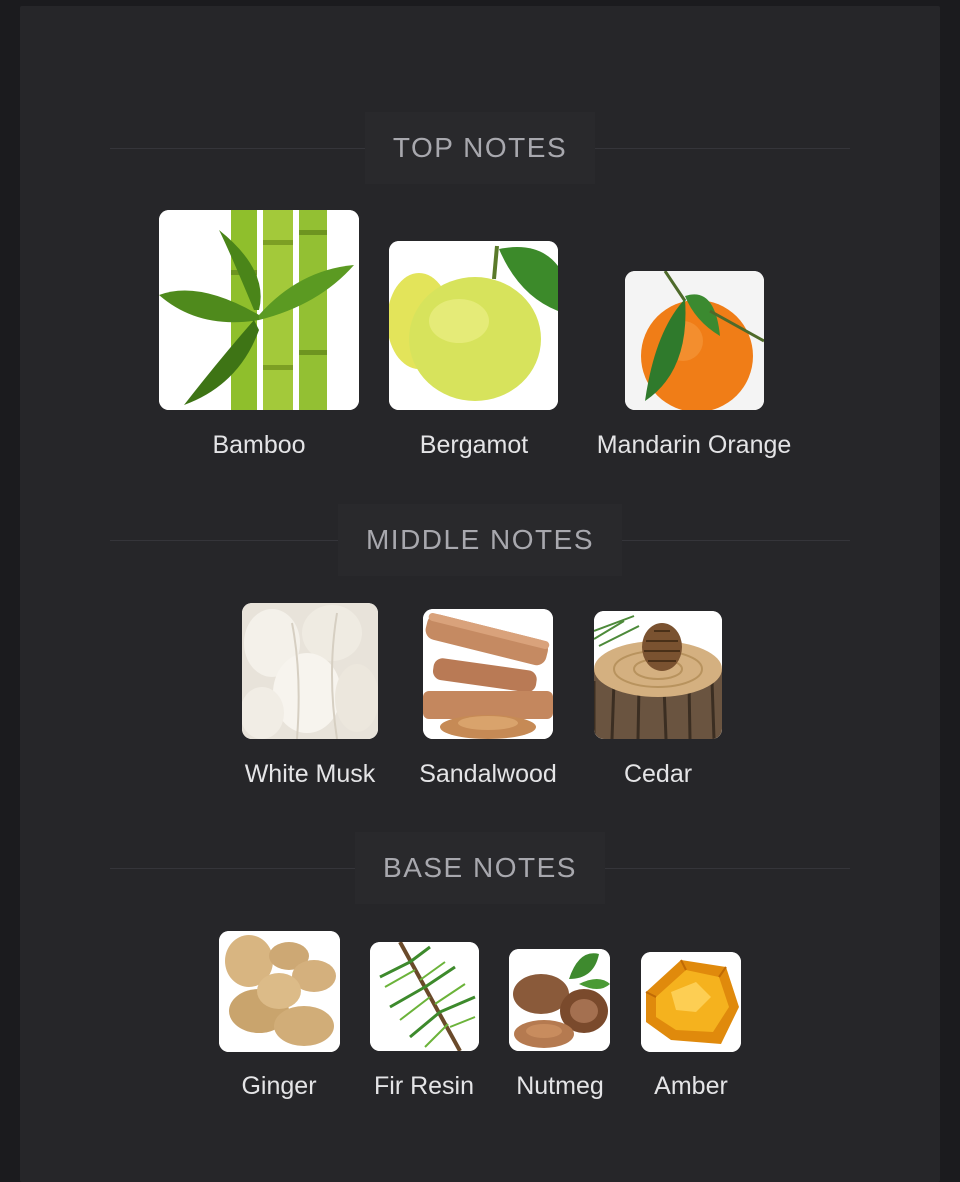 The height and width of the screenshot is (1182, 960). I want to click on note-label: Cedar, so click(658, 774).